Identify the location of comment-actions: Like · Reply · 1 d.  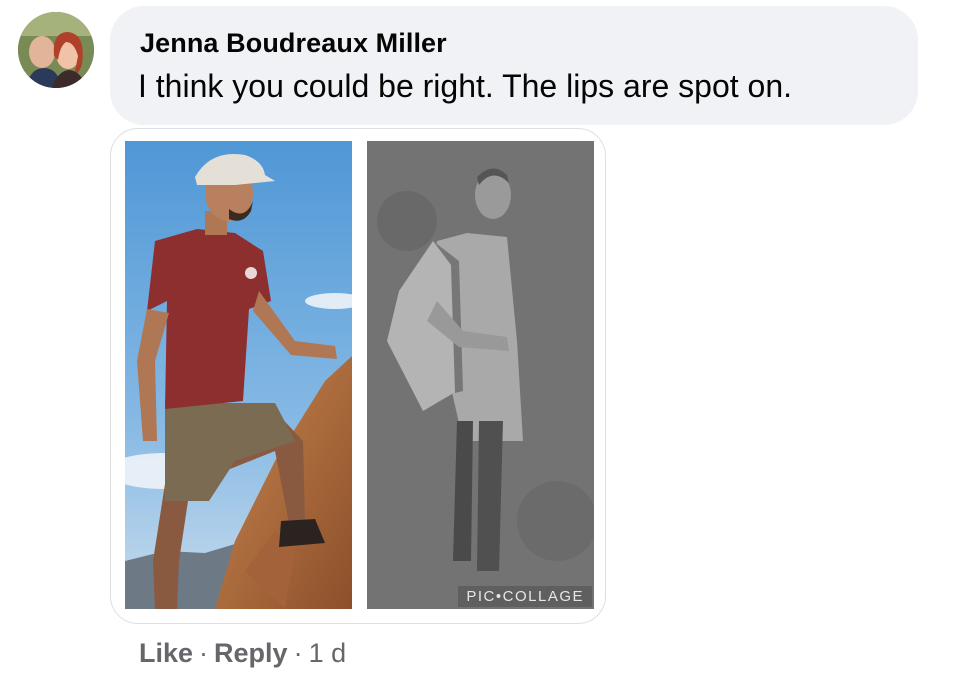
(242, 653).